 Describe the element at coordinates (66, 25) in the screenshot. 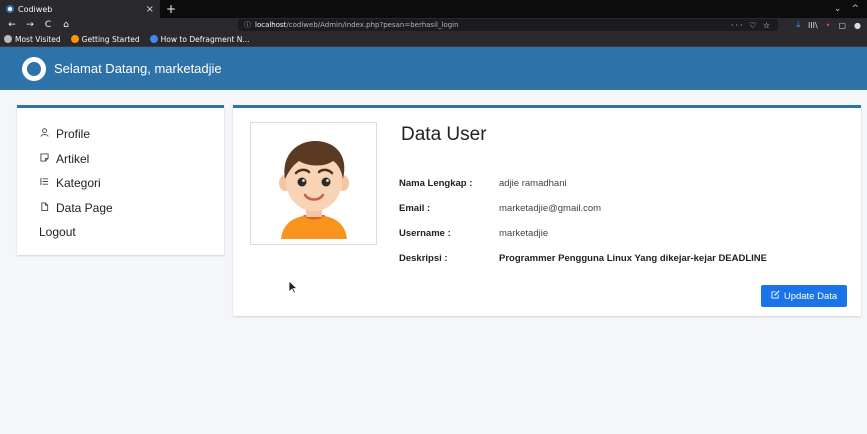

I see `home-icon: ⌂` at that location.